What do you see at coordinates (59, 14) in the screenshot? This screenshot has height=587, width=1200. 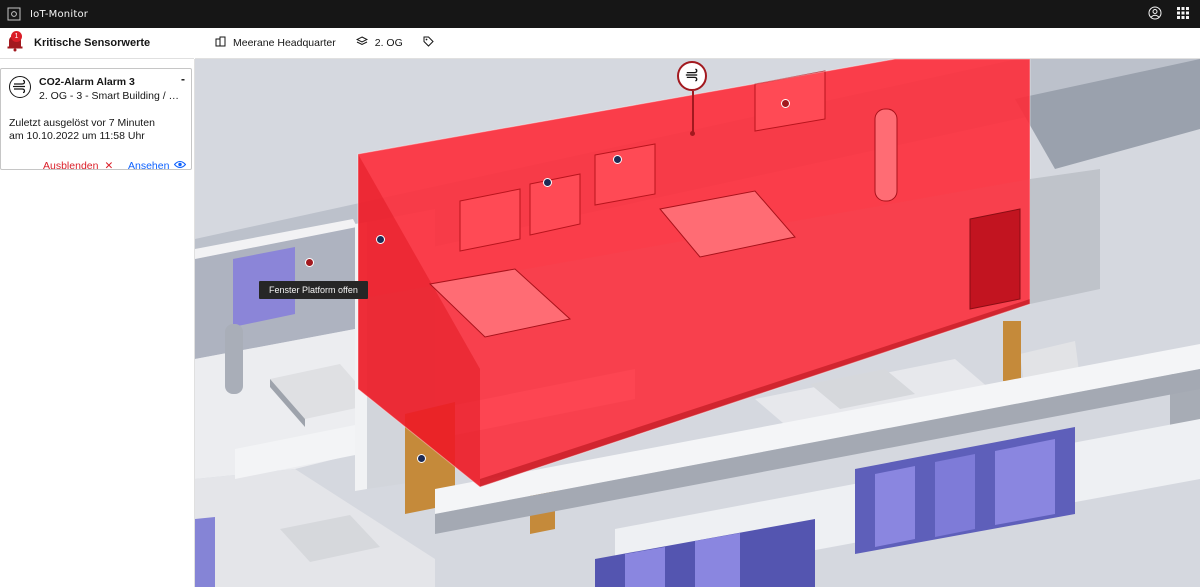 I see `app-title: IoT-Monitor` at bounding box center [59, 14].